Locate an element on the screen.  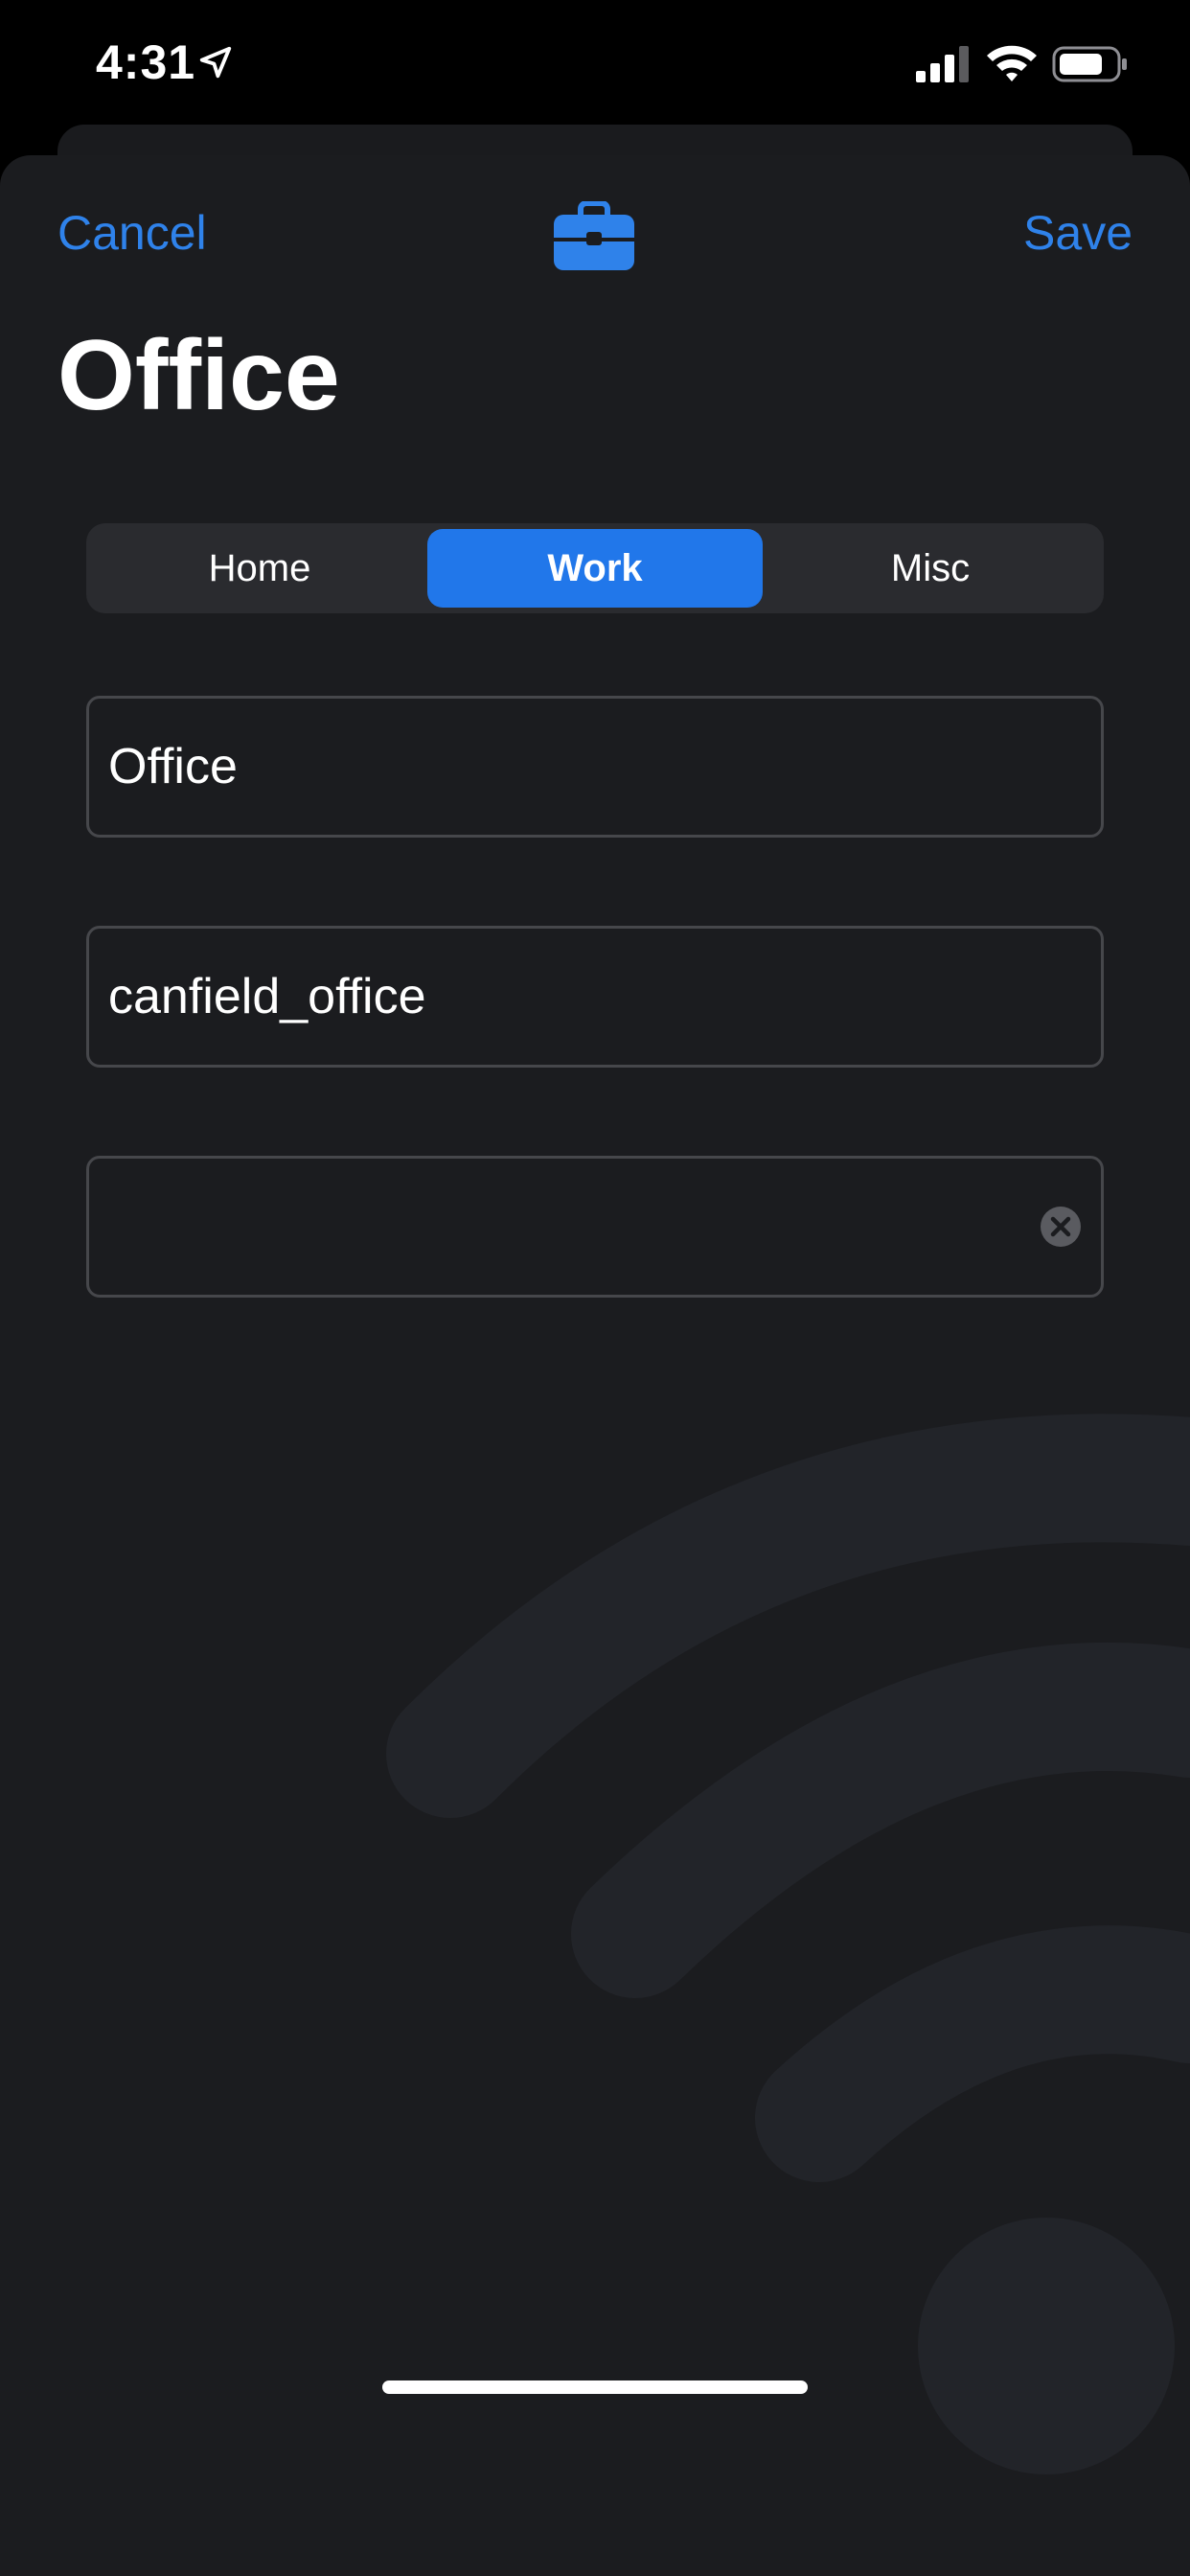
wifi-icon is located at coordinates (1012, 63).